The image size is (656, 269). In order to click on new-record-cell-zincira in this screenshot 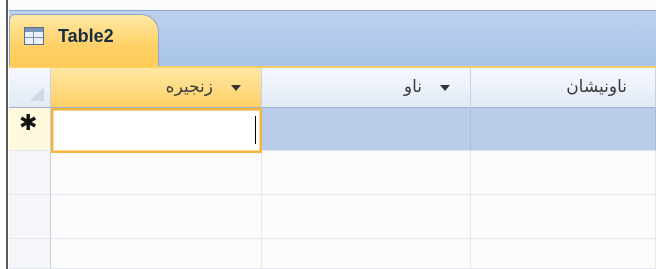, I will do `click(156, 130)`.